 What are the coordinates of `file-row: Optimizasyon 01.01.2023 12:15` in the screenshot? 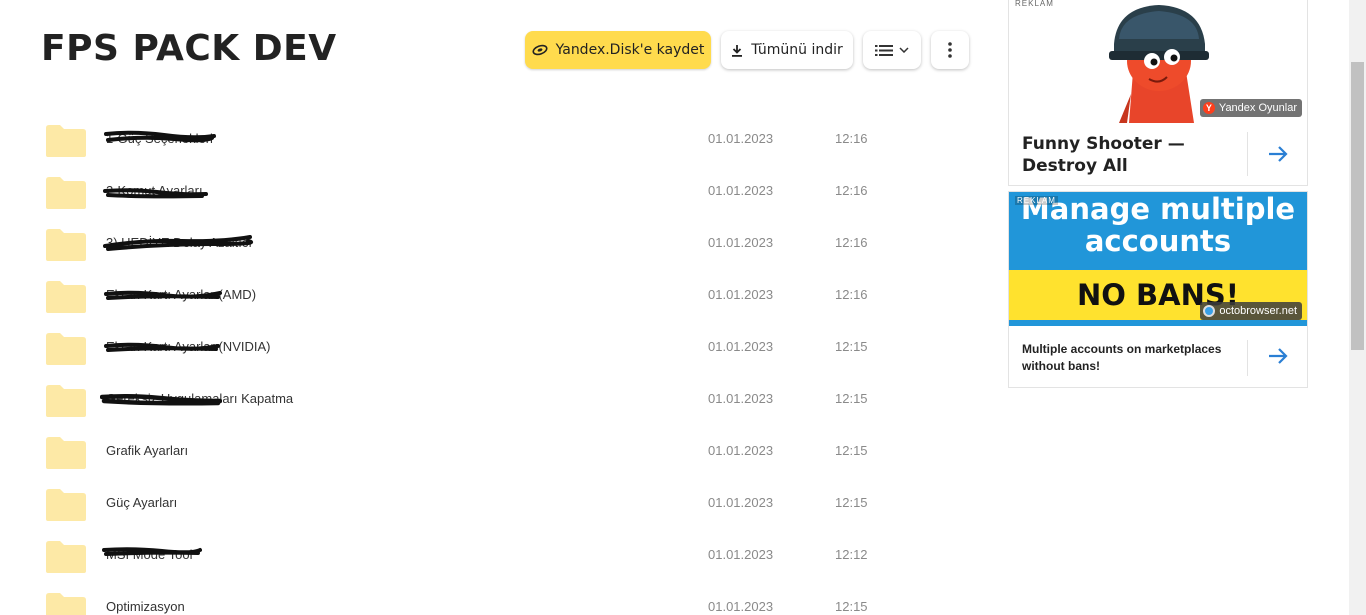 It's located at (495, 597).